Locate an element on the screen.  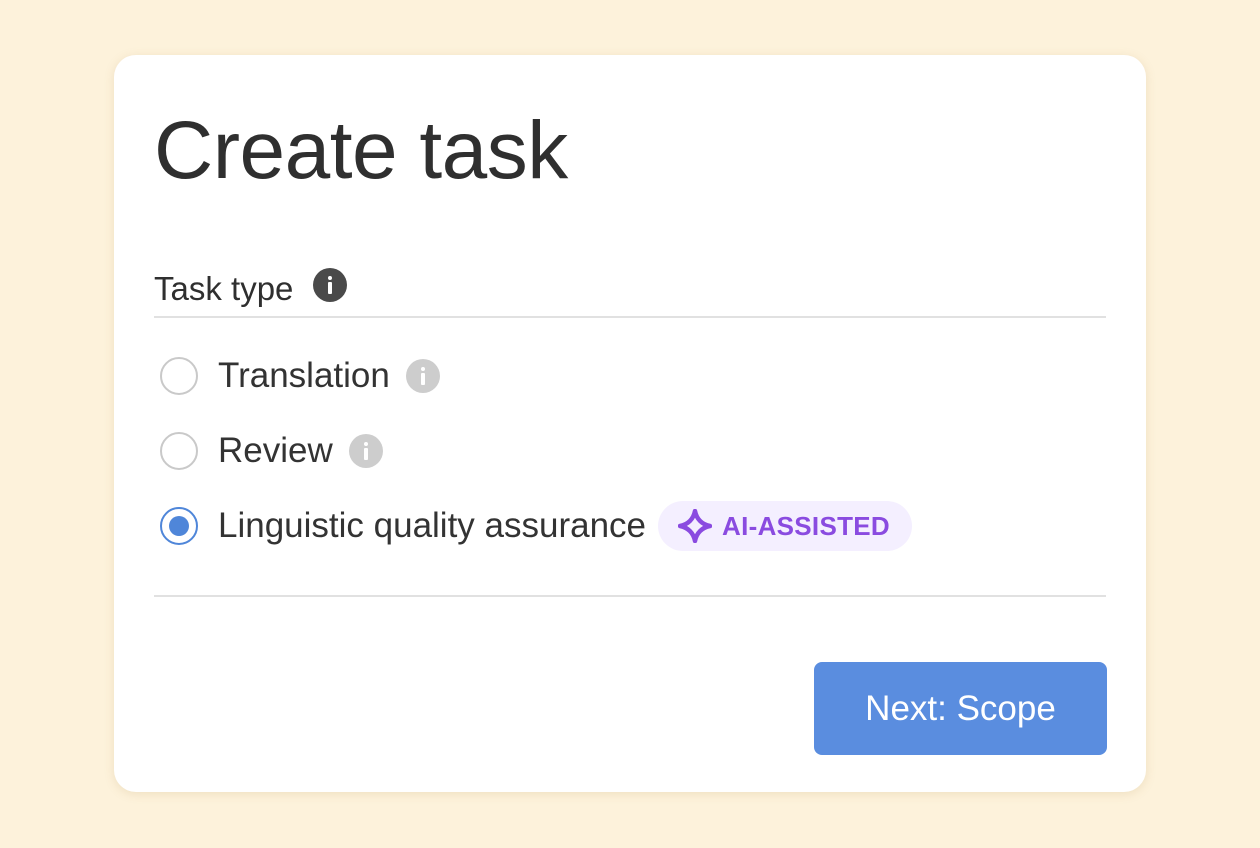
task-type-header: Task type is located at coordinates (251, 289).